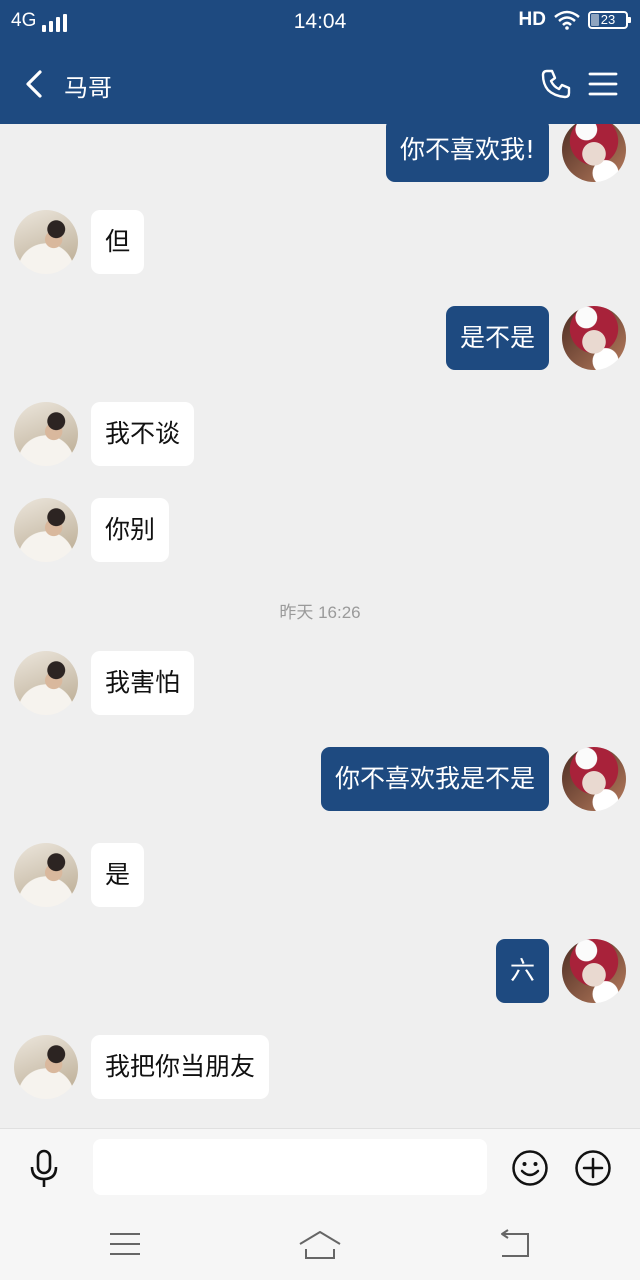 The height and width of the screenshot is (1280, 640). I want to click on message-input, so click(290, 1167).